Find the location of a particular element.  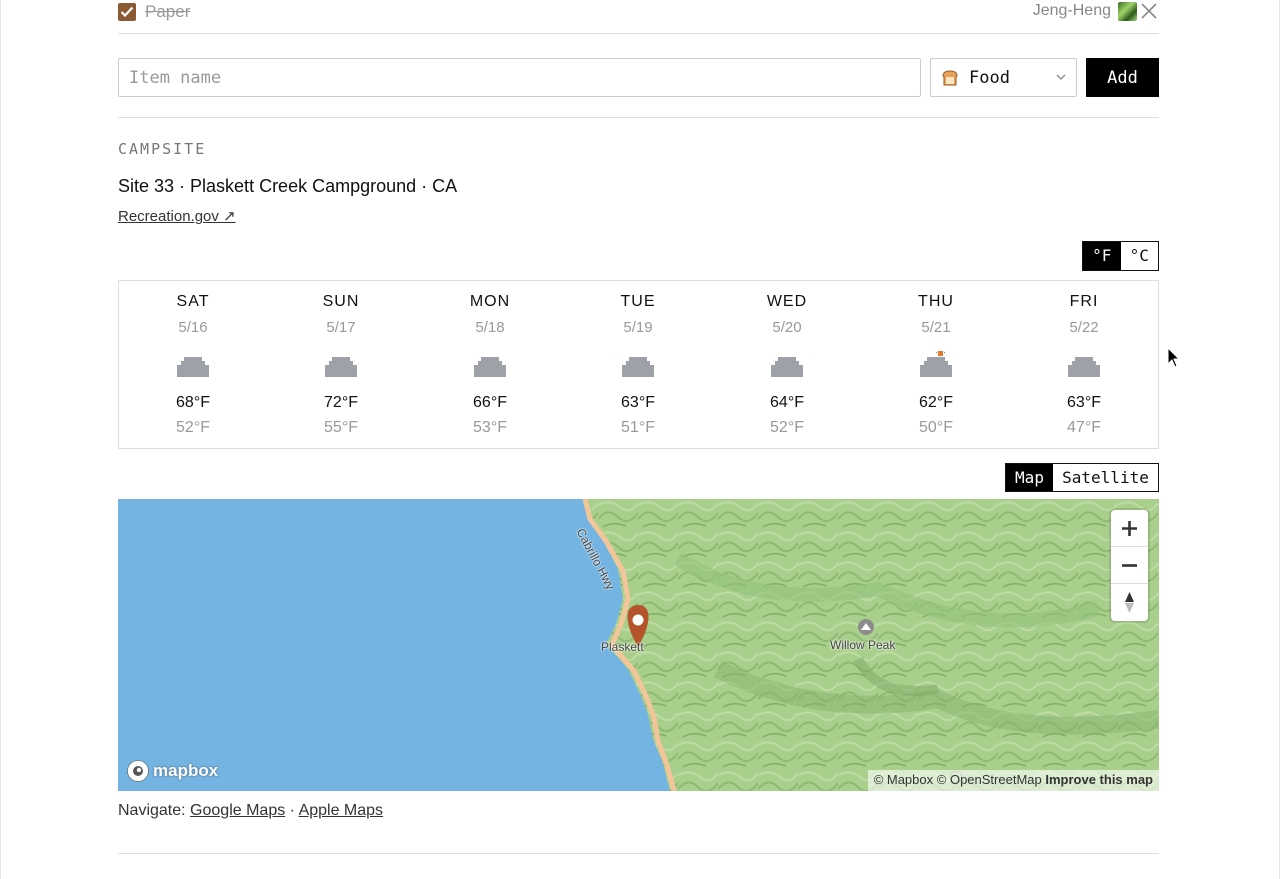

celsius-toggle: °C is located at coordinates (1139, 256).